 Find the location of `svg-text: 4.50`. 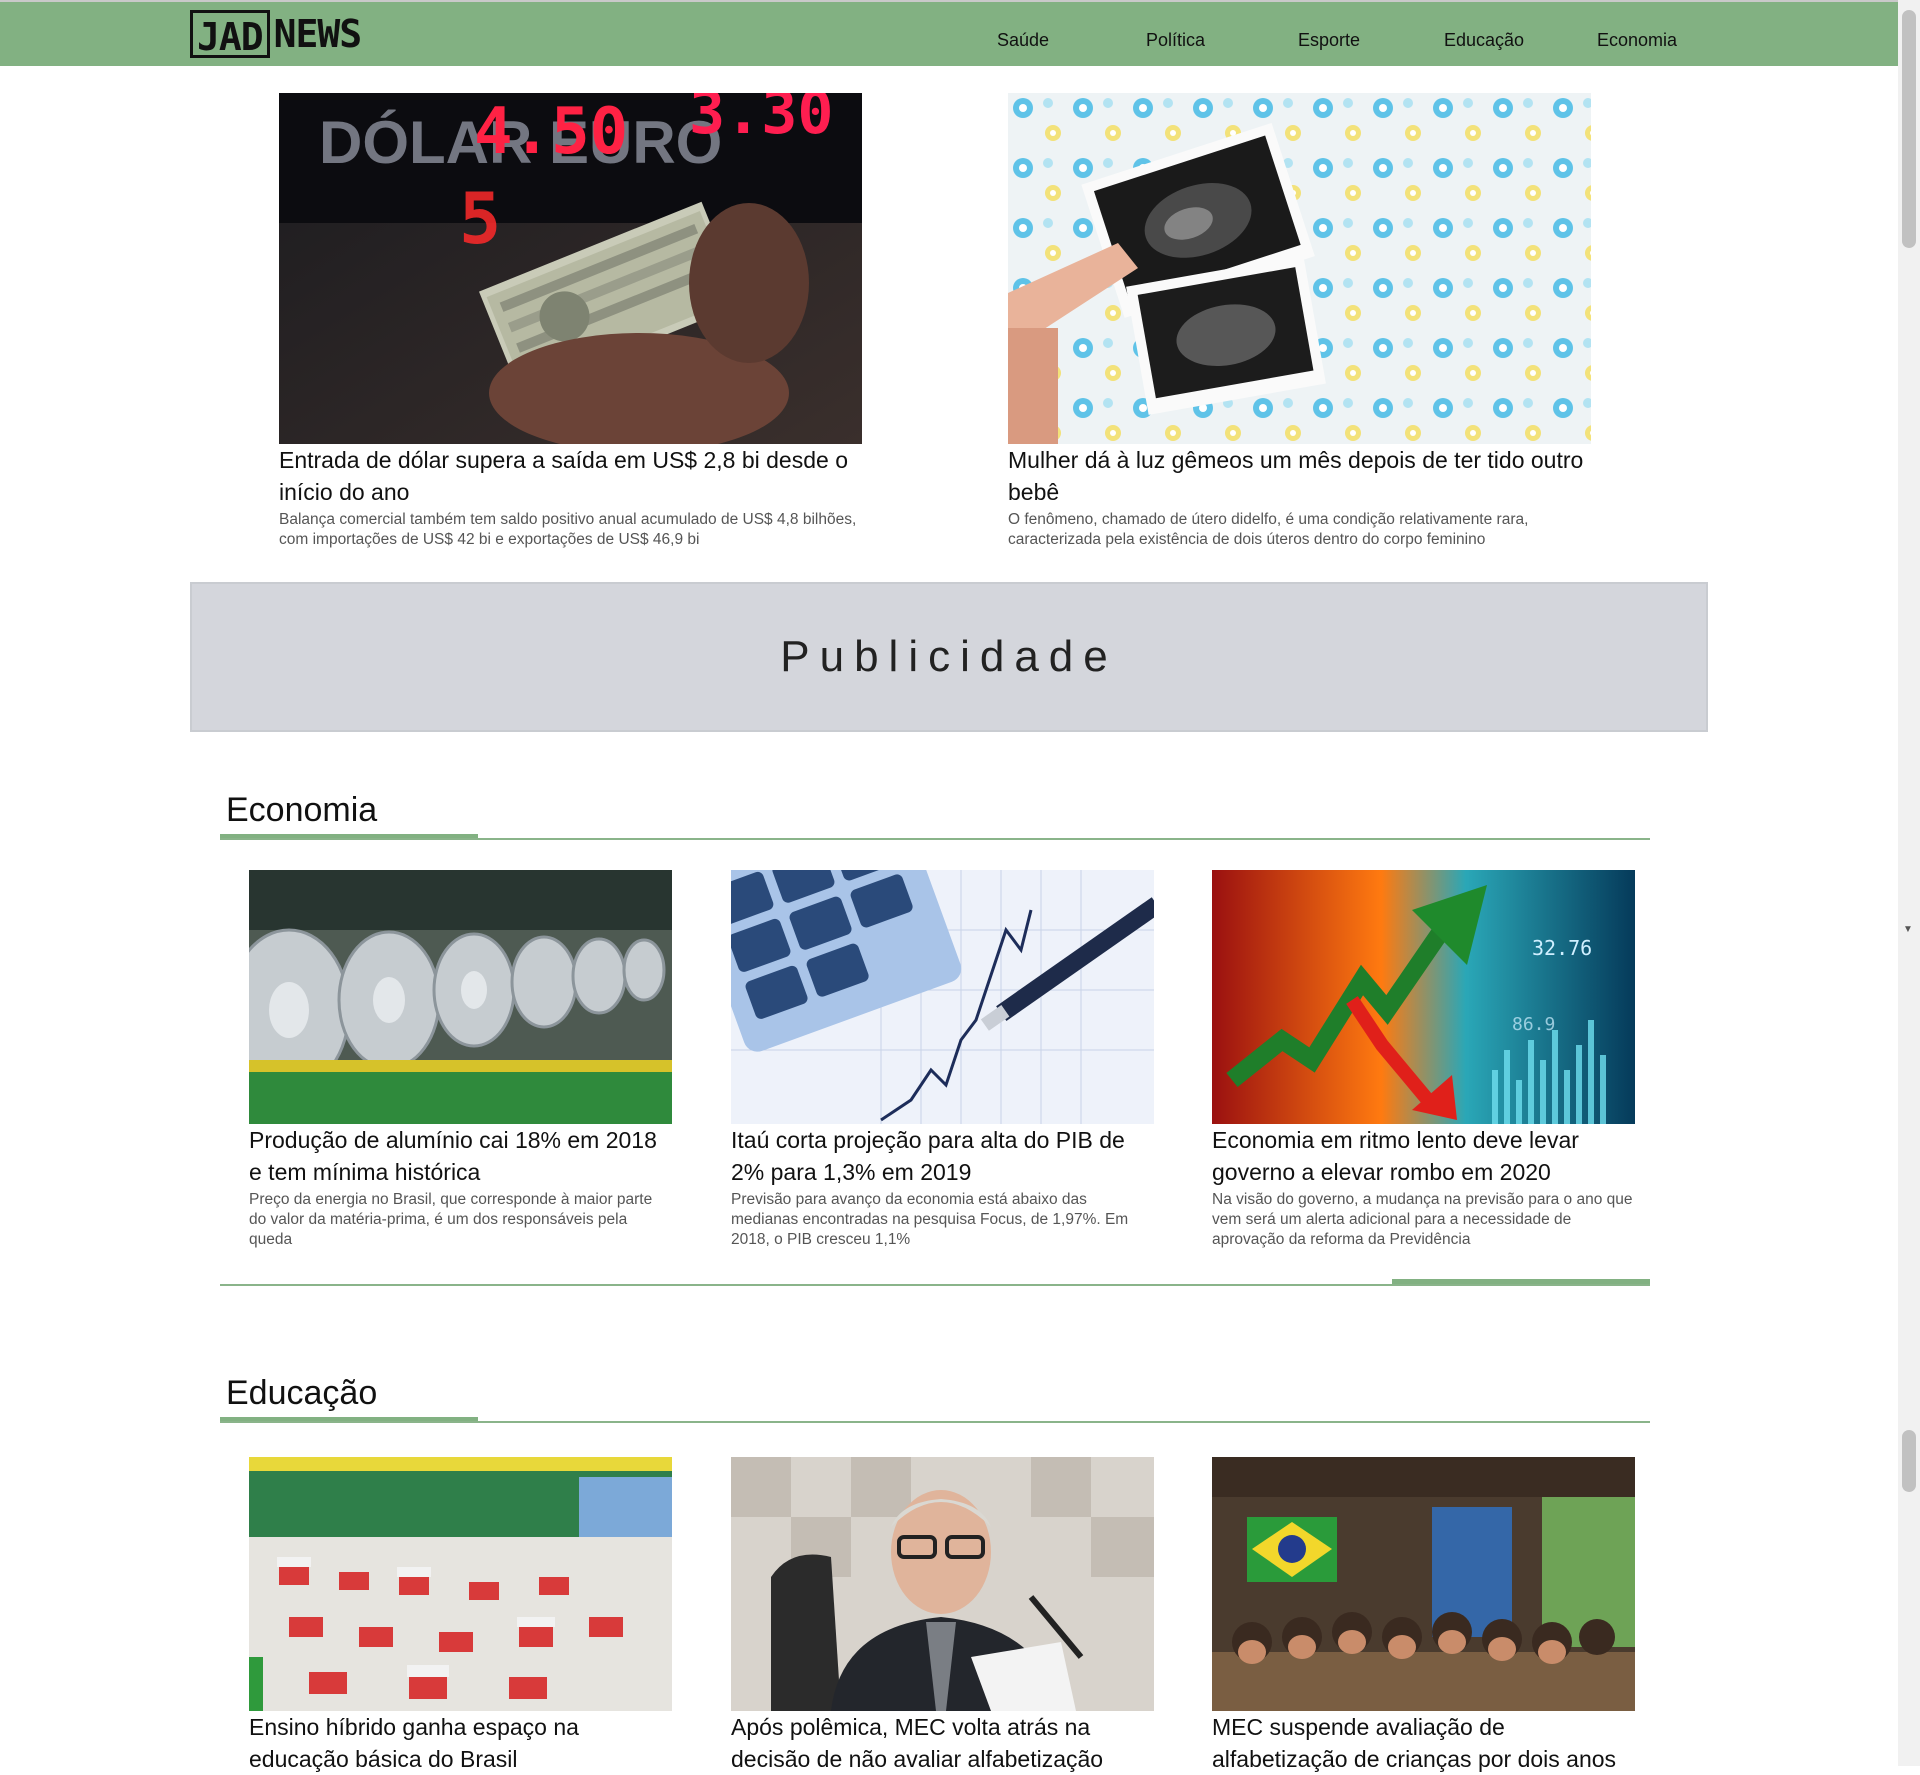

svg-text: 4.50 is located at coordinates (551, 132).